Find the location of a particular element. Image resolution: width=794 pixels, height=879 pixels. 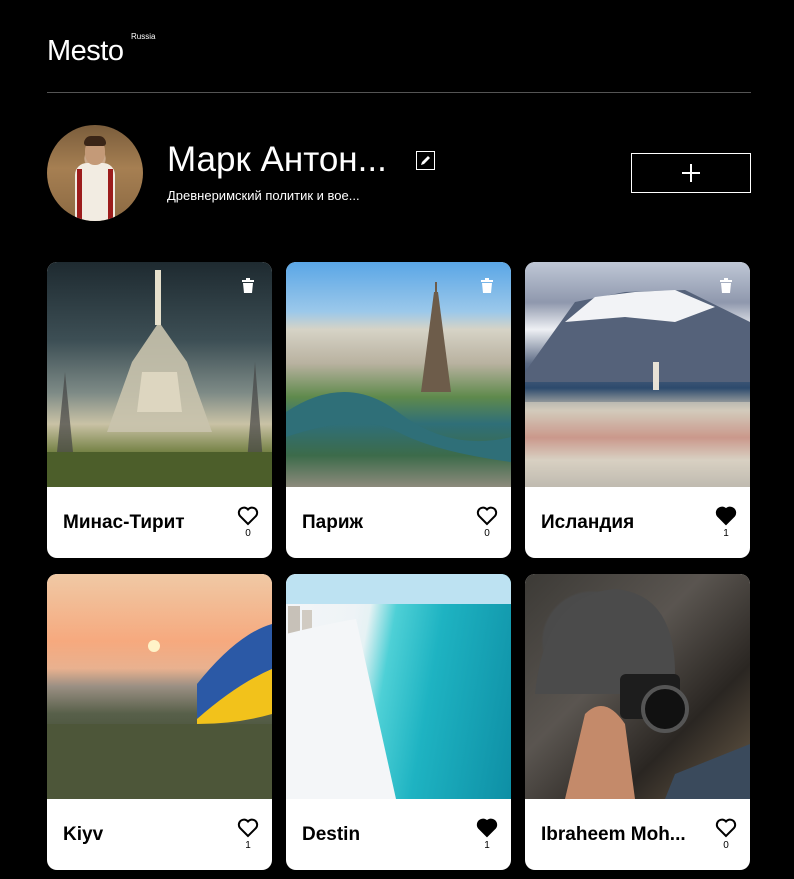

card: Destin 1 is located at coordinates (398, 722).